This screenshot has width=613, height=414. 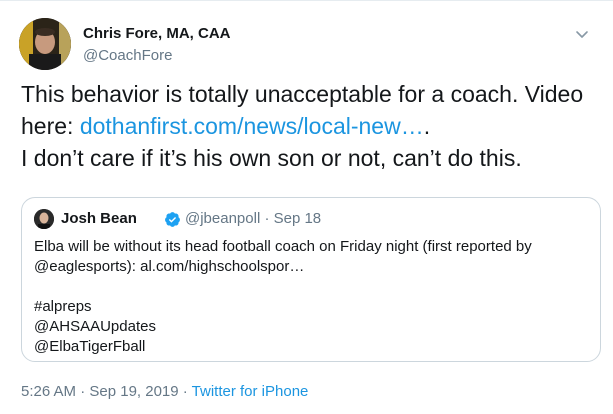 I want to click on timestamp: 5:26 AM · Sep 19, 2019 ·, so click(x=106, y=391).